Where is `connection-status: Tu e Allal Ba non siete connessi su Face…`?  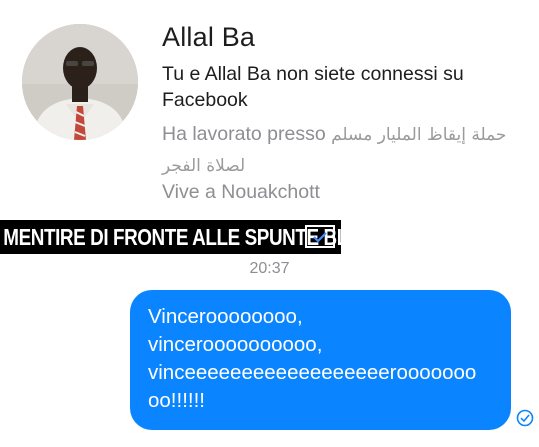
connection-status: Tu e Allal Ba non siete connessi su Face… is located at coordinates (313, 87).